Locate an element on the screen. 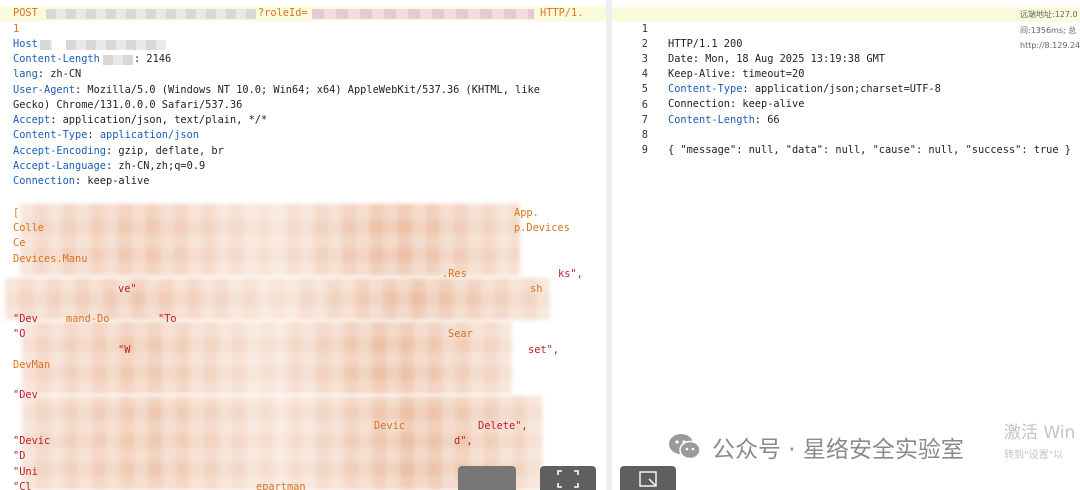 Image resolution: width=1080 pixels, height=490 pixels. url-note: http://8.129.24 is located at coordinates (1050, 45).